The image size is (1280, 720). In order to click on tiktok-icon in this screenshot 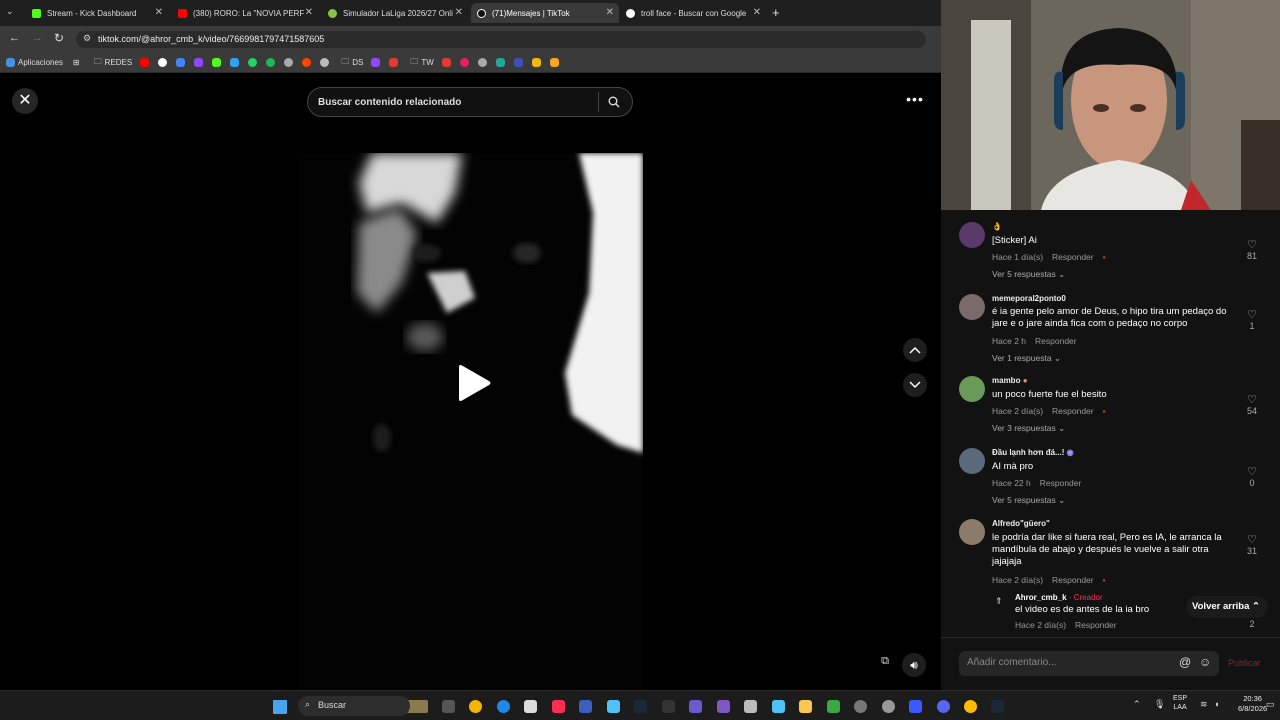, I will do `click(558, 706)`.